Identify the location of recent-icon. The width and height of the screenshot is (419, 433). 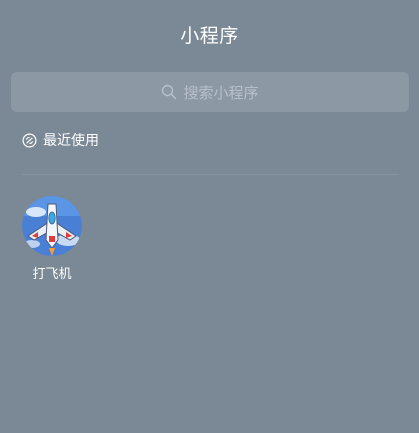
(29, 140).